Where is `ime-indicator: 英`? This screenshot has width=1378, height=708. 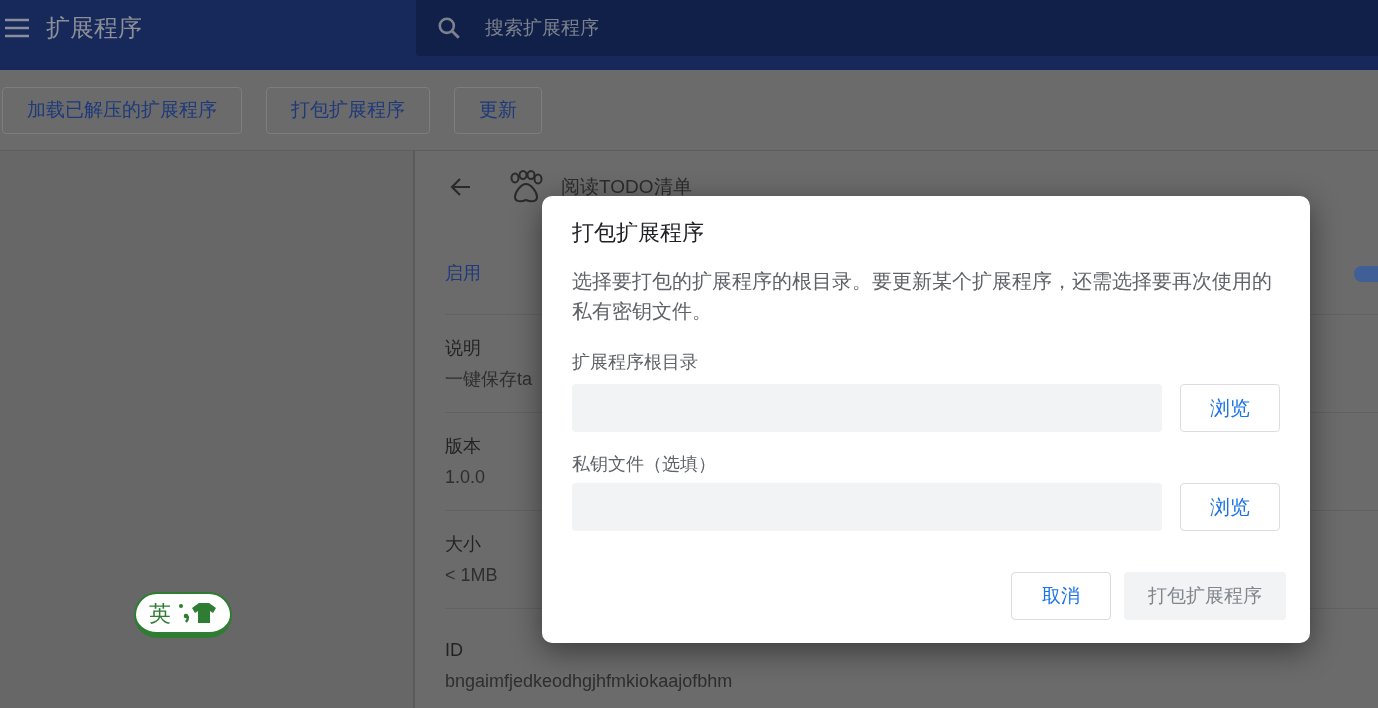 ime-indicator: 英 is located at coordinates (183, 615).